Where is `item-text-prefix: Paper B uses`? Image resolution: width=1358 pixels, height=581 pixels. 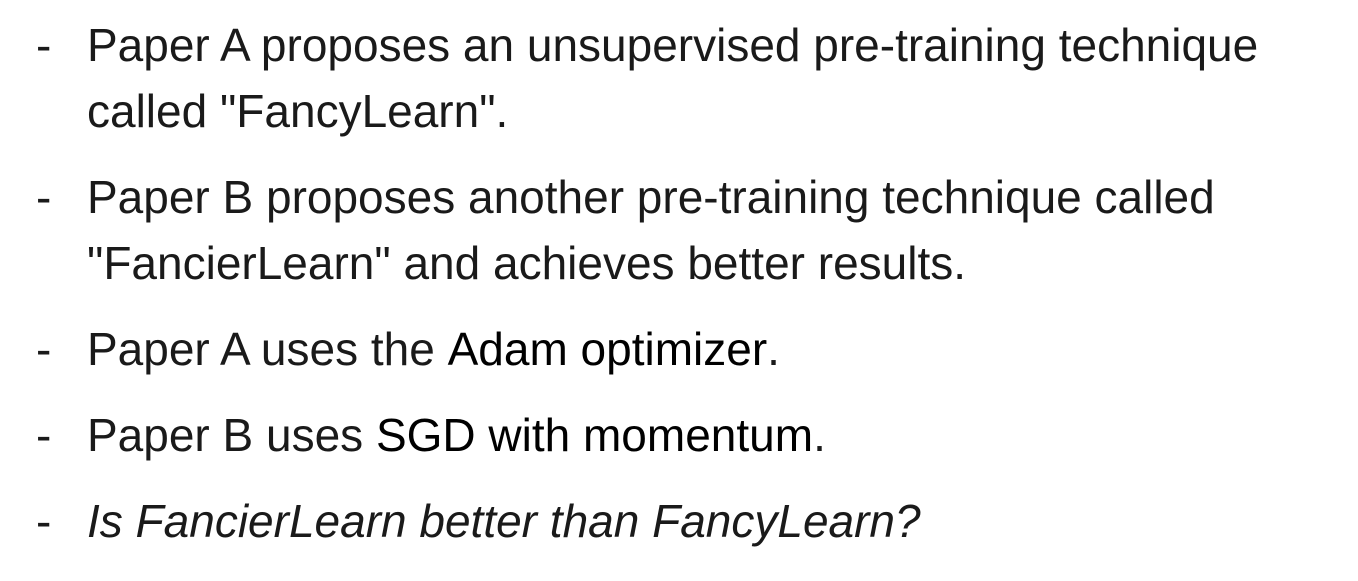 item-text-prefix: Paper B uses is located at coordinates (231, 435).